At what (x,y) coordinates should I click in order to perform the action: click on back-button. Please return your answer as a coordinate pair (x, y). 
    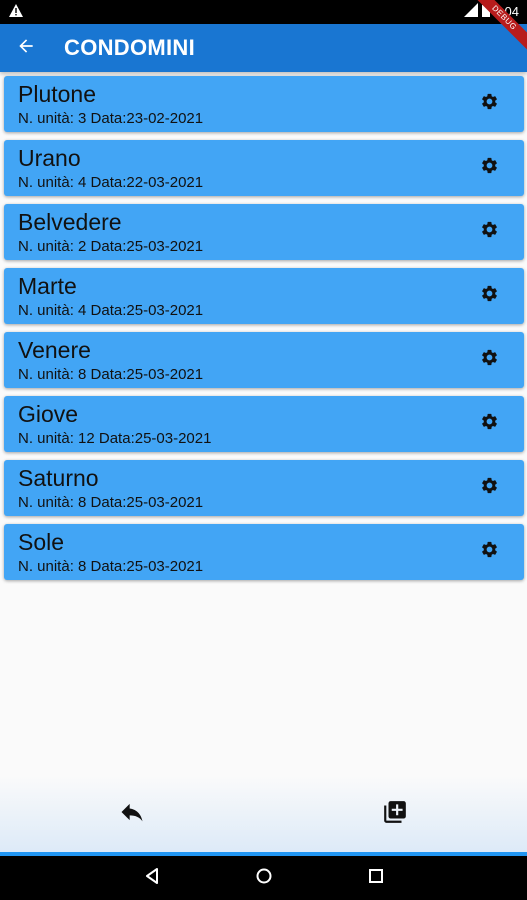
    Looking at the image, I should click on (26, 48).